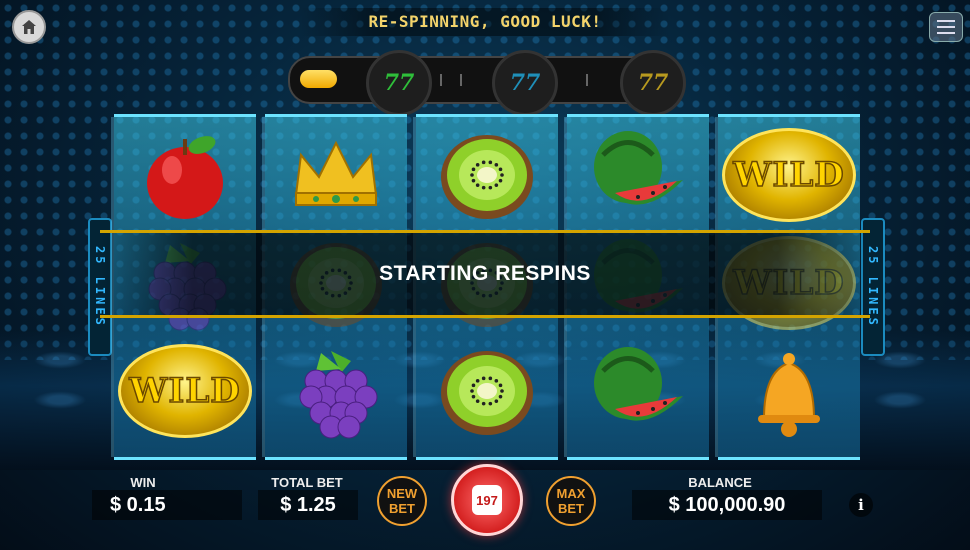 This screenshot has width=970, height=550. I want to click on symbol-grapes, so click(336, 391).